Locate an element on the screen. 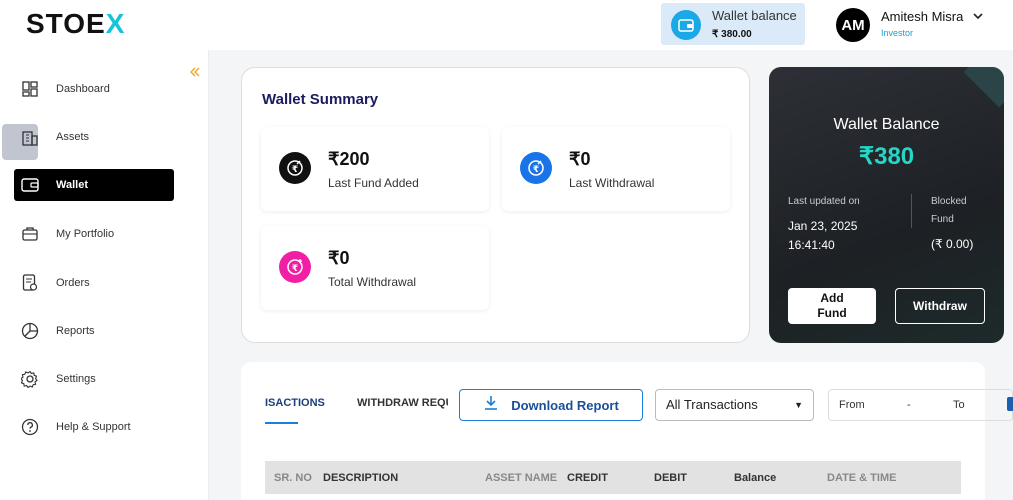 This screenshot has width=1013, height=500. sidebar-item-label: Reports is located at coordinates (75, 331).